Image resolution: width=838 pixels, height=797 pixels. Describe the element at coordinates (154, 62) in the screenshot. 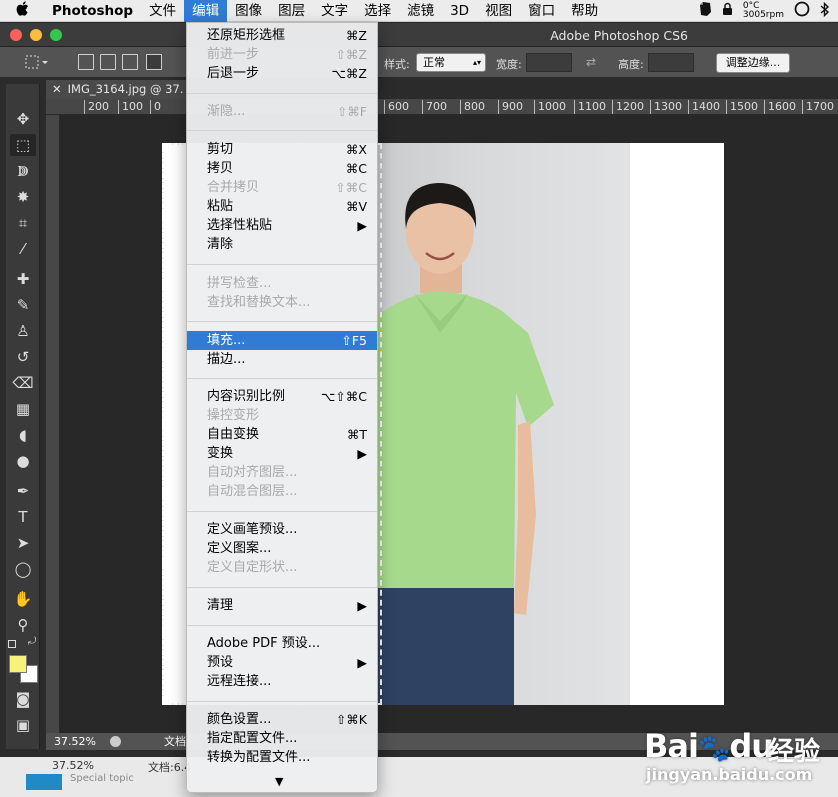

I see `intersect-selection-icon` at that location.